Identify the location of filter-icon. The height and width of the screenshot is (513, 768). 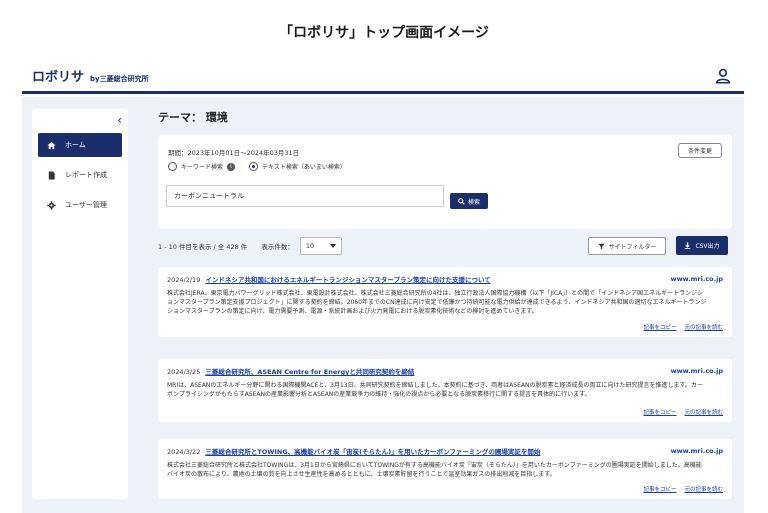
(601, 246).